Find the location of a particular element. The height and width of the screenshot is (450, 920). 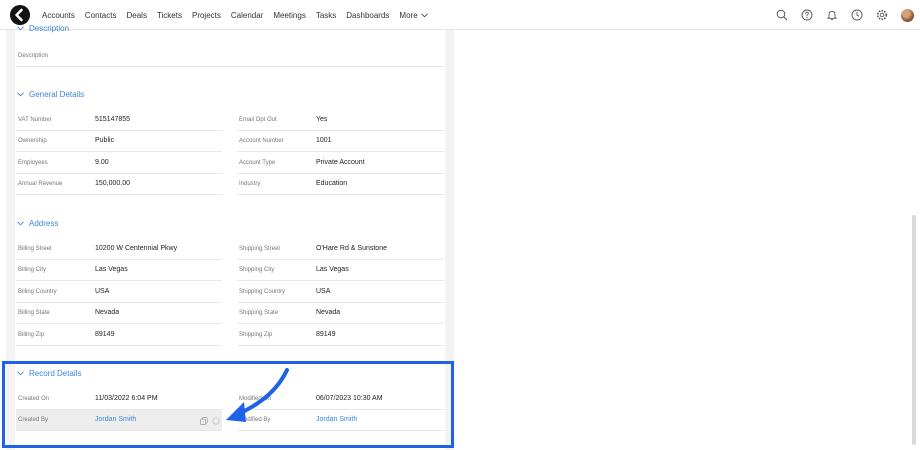

header-actions is located at coordinates (838, 15).